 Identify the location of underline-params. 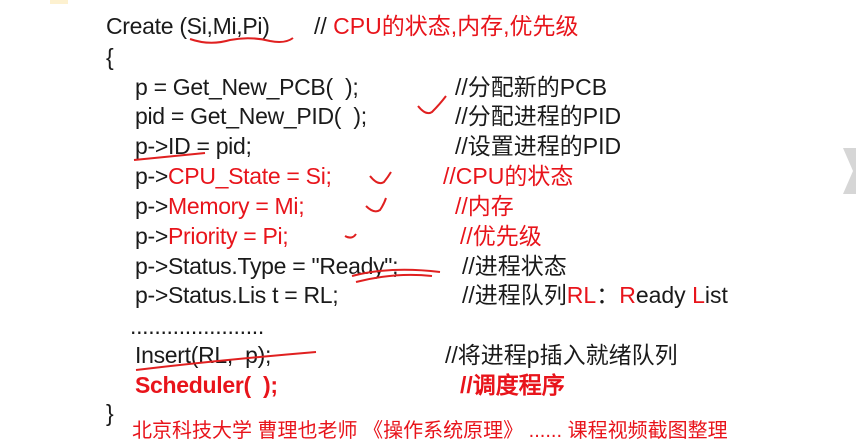
(241, 40).